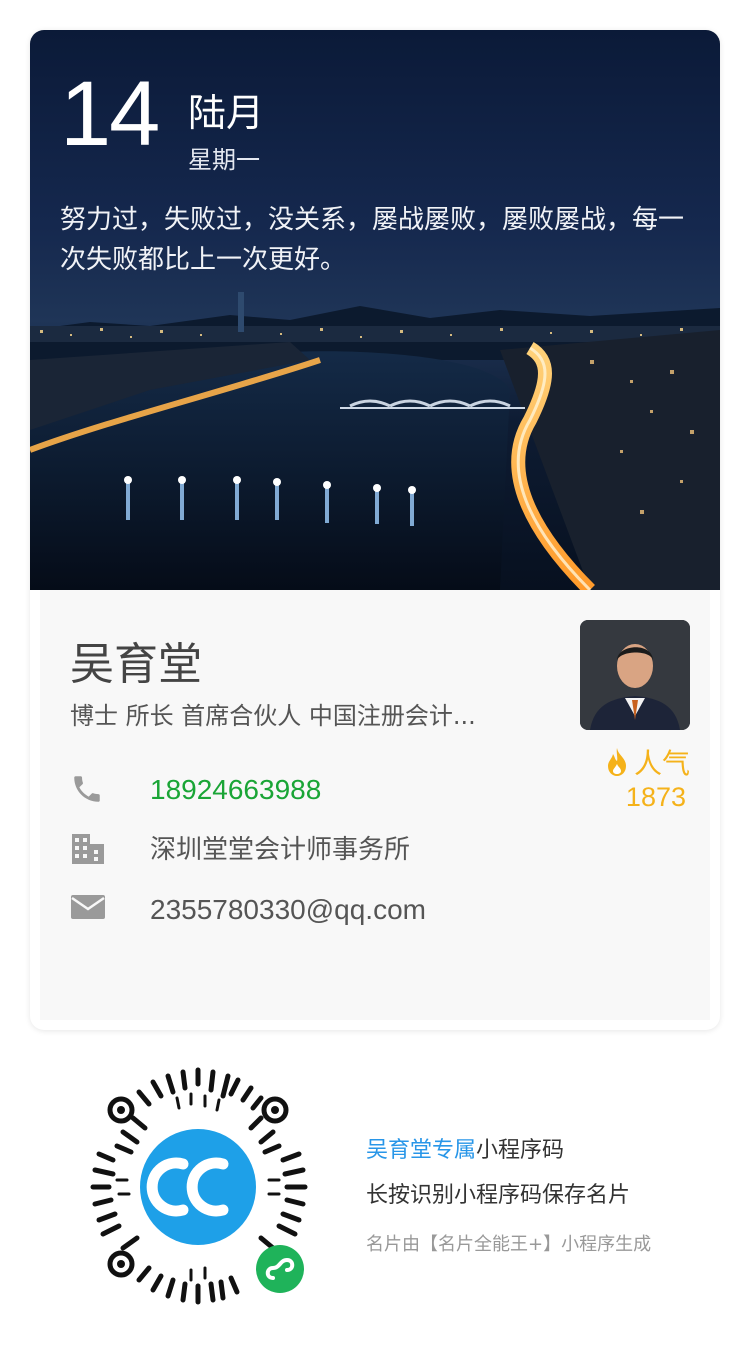 The width and height of the screenshot is (750, 1354). I want to click on email-address: 2355780330@qq.com, so click(288, 910).